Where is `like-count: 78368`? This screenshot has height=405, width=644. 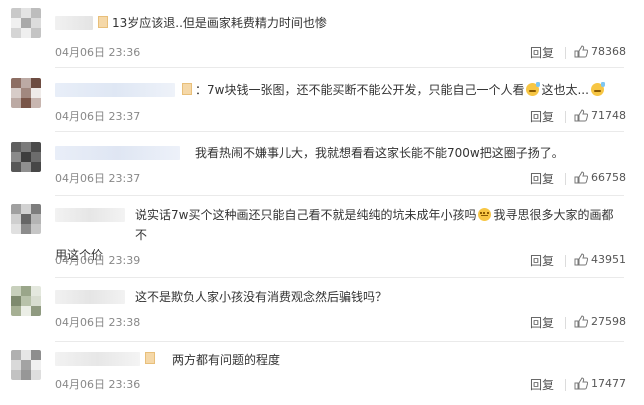 like-count: 78368 is located at coordinates (608, 51).